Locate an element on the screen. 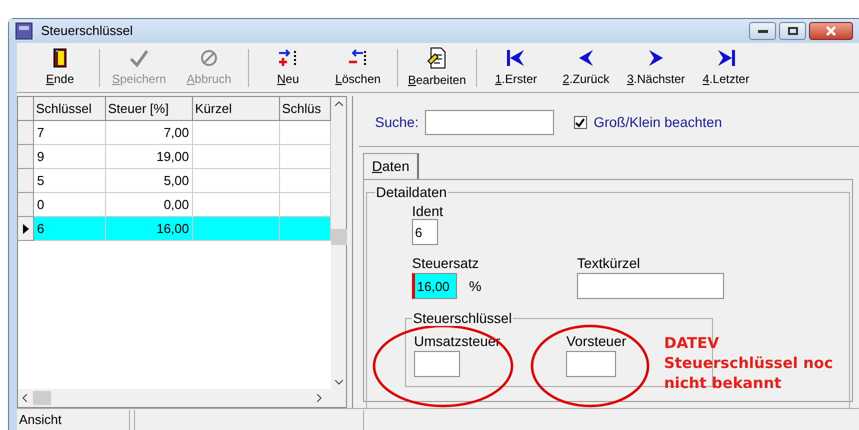 The image size is (859, 430). close-button is located at coordinates (831, 31).